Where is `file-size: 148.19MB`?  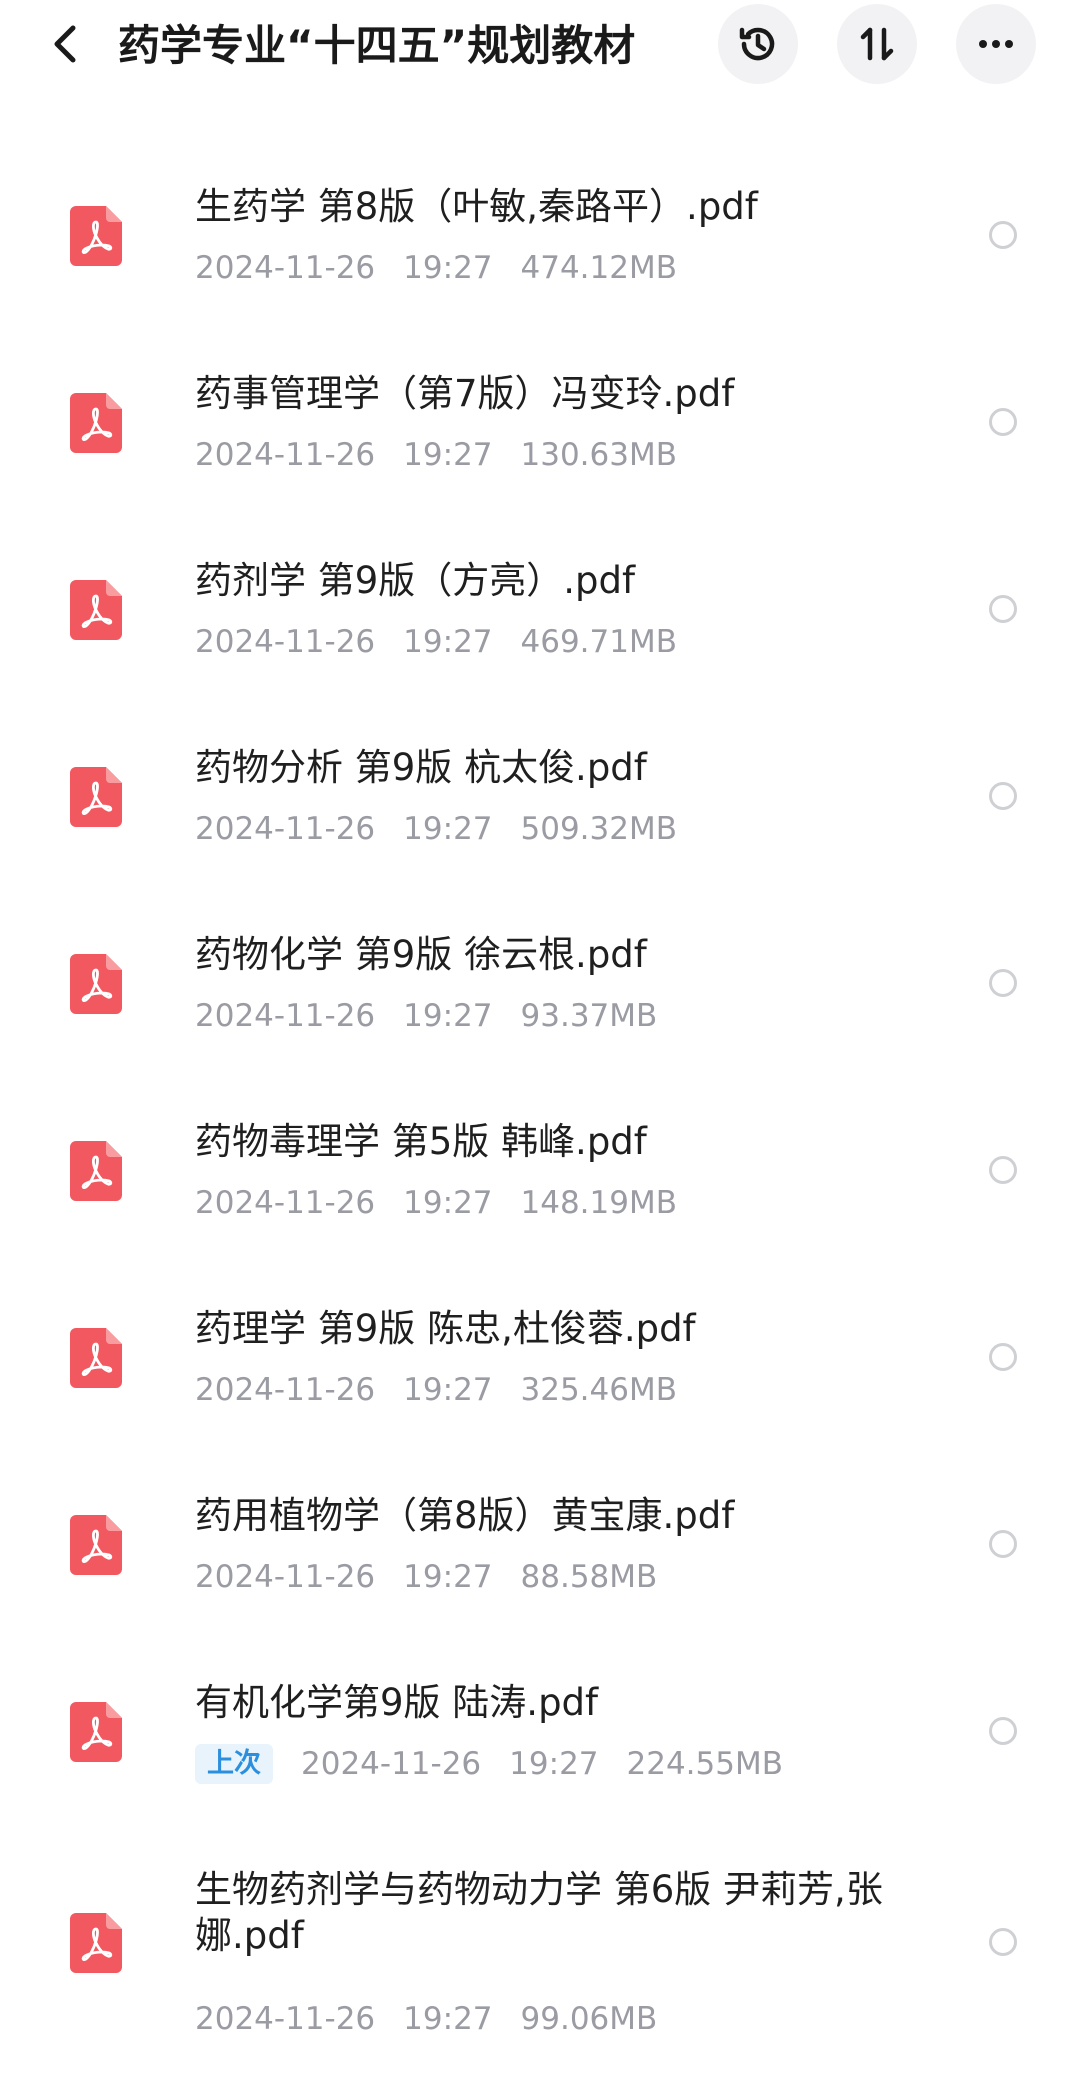
file-size: 148.19MB is located at coordinates (598, 1203).